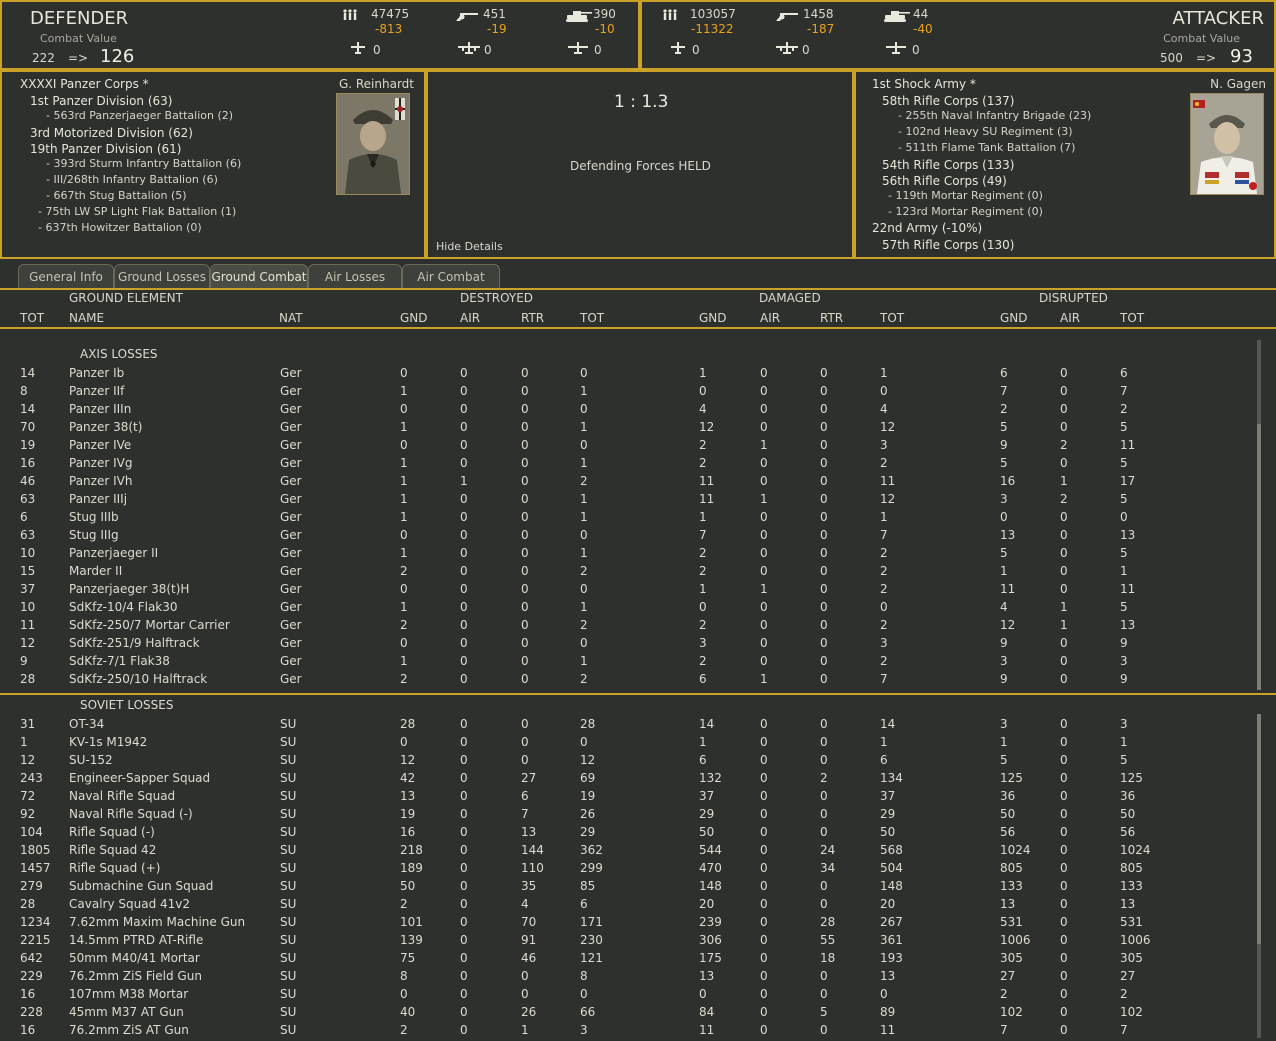  What do you see at coordinates (143, 163) in the screenshot?
I see `unit-entry: - 393rd Sturm Infantry Battalion (6)` at bounding box center [143, 163].